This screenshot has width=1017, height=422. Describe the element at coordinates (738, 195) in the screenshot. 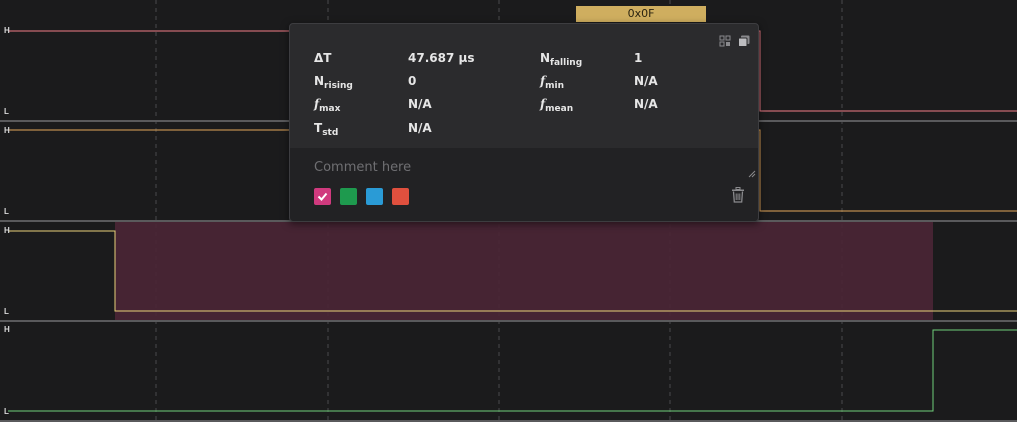

I see `trash-icon` at that location.